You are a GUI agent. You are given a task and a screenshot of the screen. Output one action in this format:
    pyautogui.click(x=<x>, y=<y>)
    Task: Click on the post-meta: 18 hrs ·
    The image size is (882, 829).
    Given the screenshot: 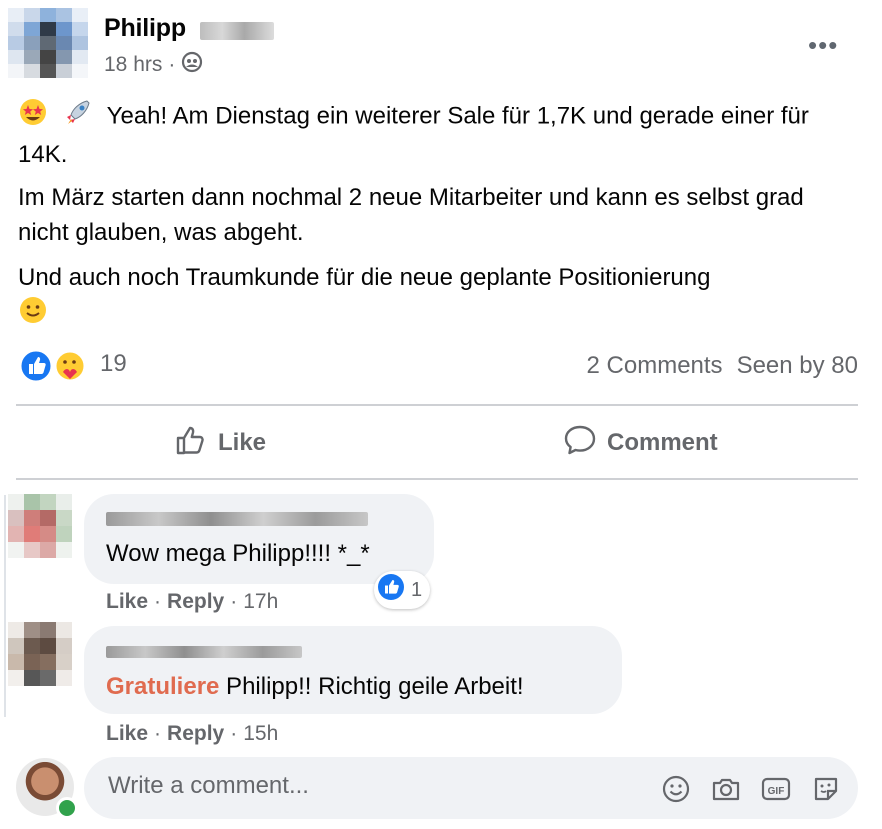 What is the action you would take?
    pyautogui.click(x=153, y=65)
    